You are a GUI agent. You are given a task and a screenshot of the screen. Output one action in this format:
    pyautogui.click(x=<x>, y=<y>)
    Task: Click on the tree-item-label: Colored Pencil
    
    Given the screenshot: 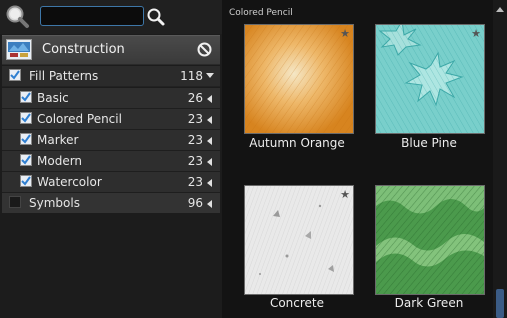 What is the action you would take?
    pyautogui.click(x=79, y=119)
    